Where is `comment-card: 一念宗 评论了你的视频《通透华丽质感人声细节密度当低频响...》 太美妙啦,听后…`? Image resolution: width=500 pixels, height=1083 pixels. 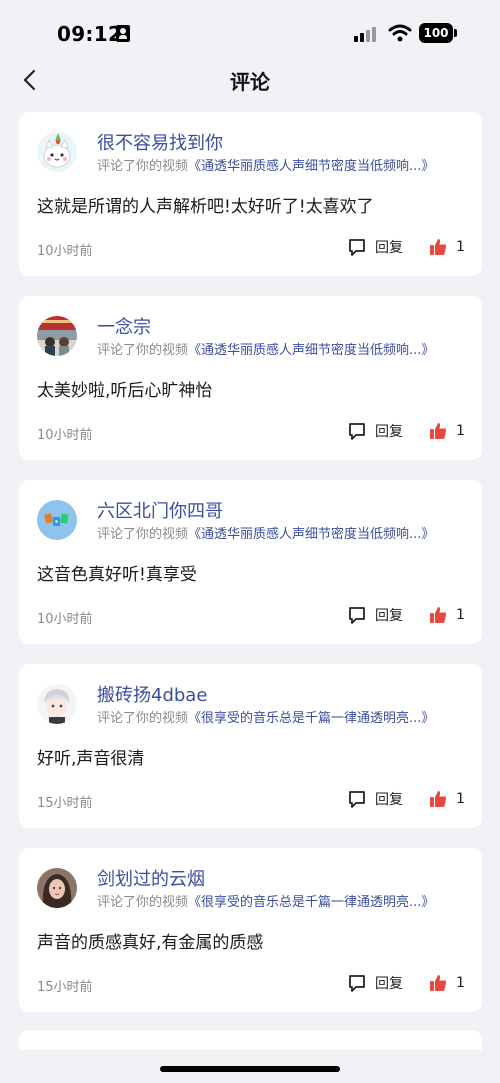 comment-card: 一念宗 评论了你的视频《通透华丽质感人声细节密度当低频响...》 太美妙啦,听后… is located at coordinates (250, 378).